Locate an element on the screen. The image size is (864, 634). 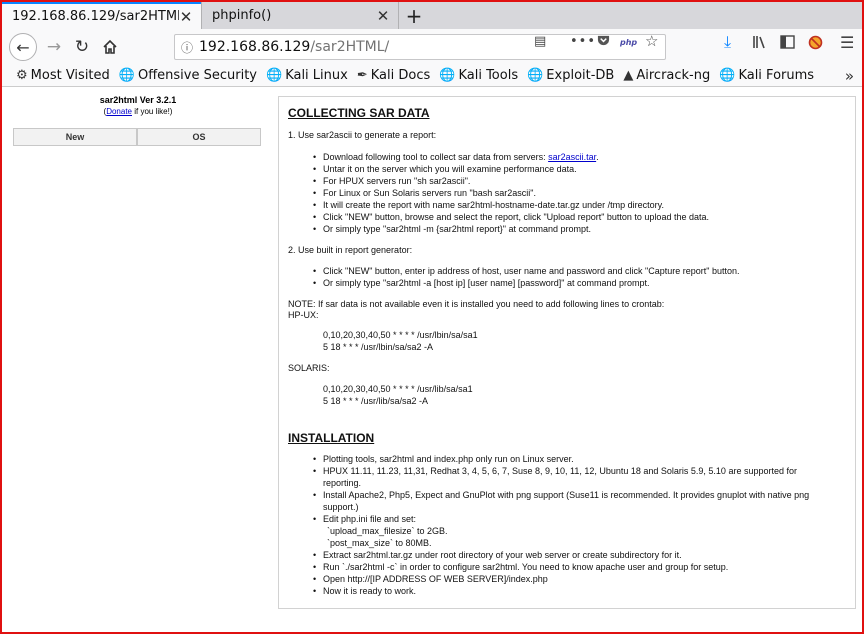
list-item-continuation: reporting. is located at coordinates (342, 483).